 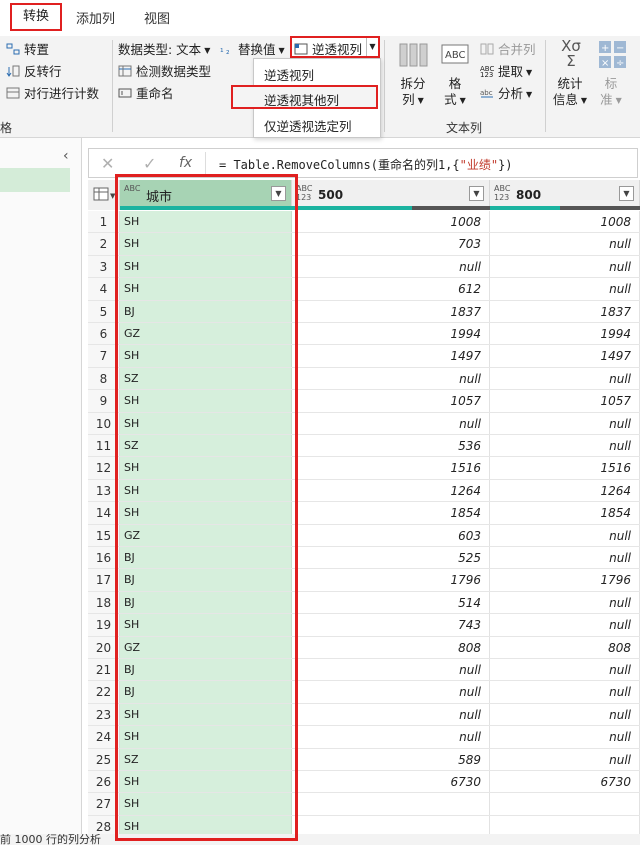 I want to click on cell-500: 603, so click(x=391, y=535).